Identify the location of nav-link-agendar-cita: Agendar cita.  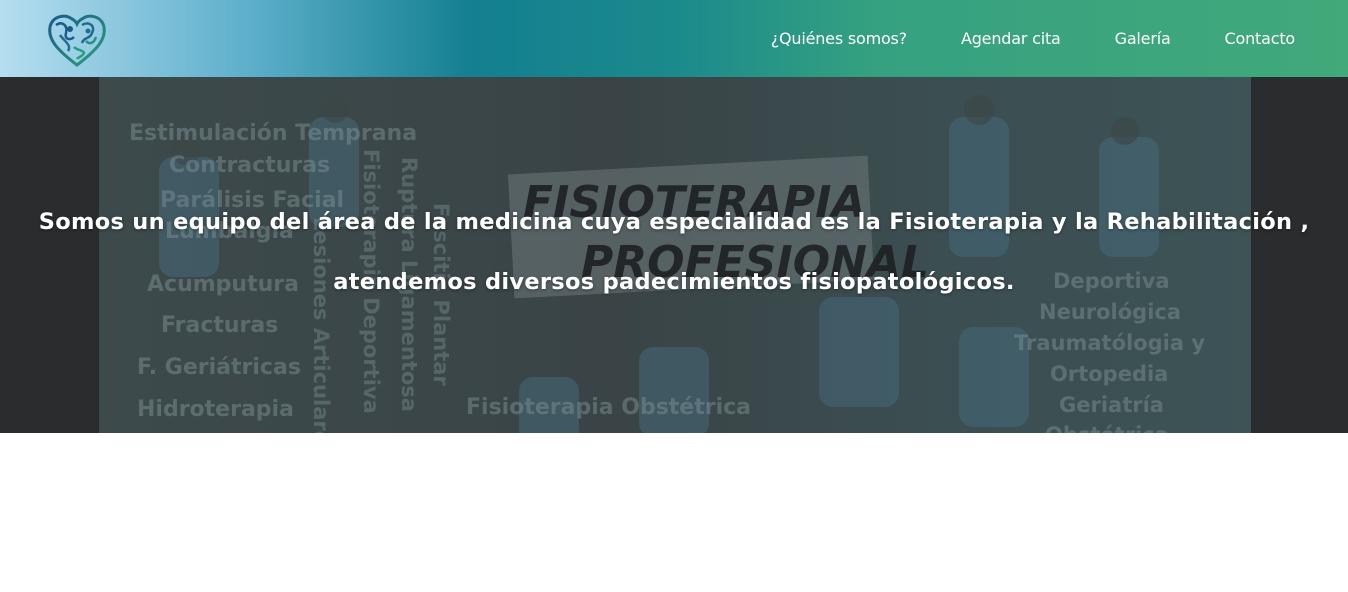
(1011, 38).